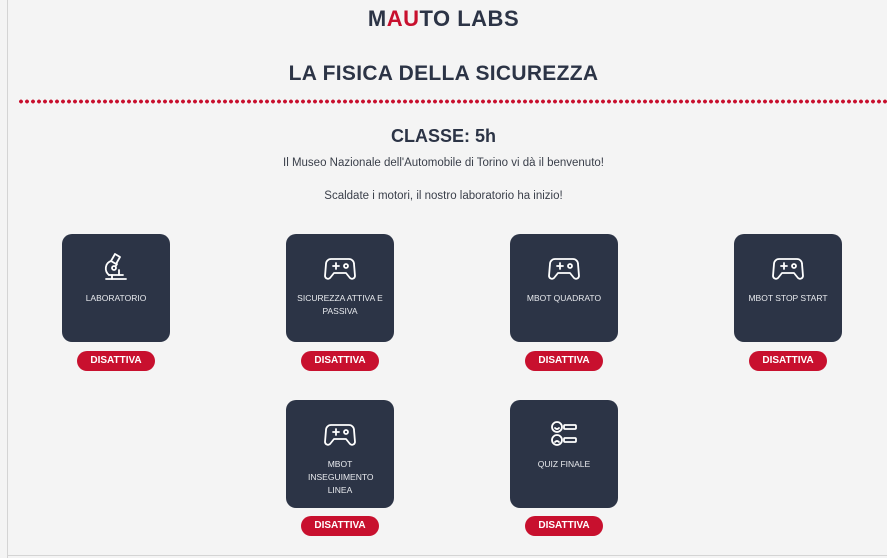 The width and height of the screenshot is (887, 558). Describe the element at coordinates (443, 73) in the screenshot. I see `page-title: LA FISICA DELLA SICUREZZA` at that location.